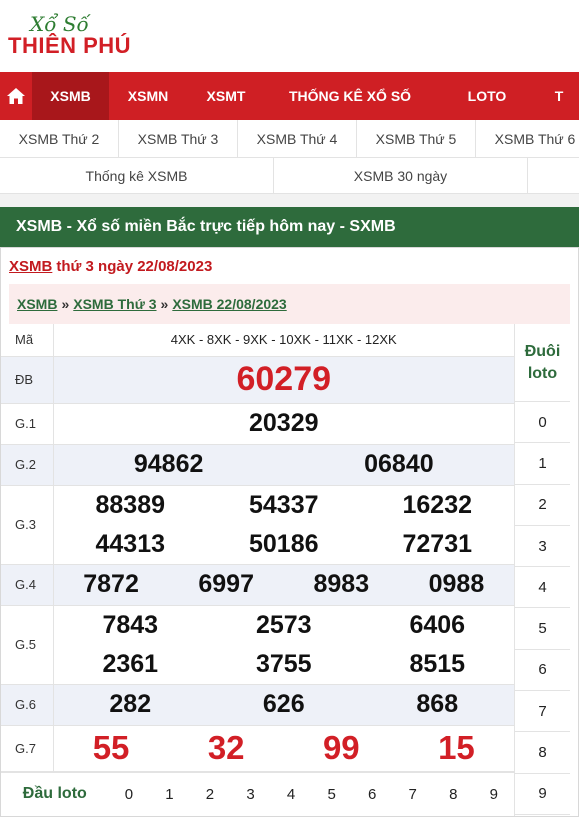 This screenshot has height=840, width=579. I want to click on nav-item-xsmt: XSMT, so click(226, 96).